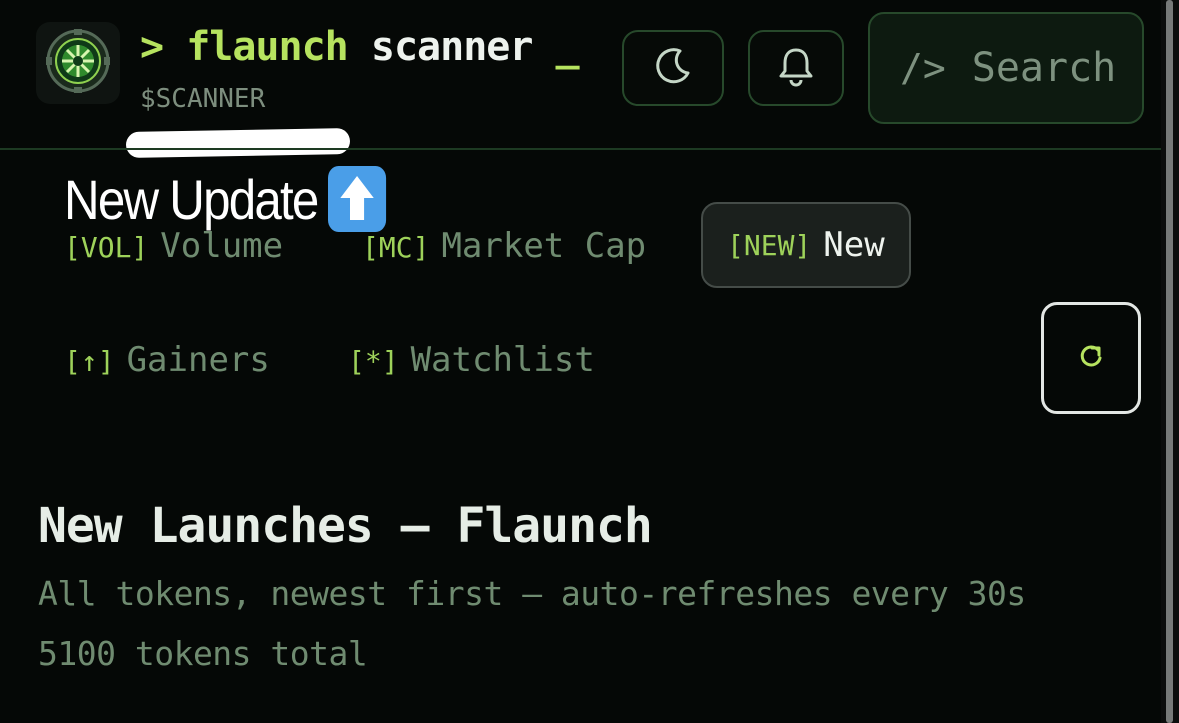 Image resolution: width=1179 pixels, height=723 pixels. I want to click on bell-icon, so click(796, 68).